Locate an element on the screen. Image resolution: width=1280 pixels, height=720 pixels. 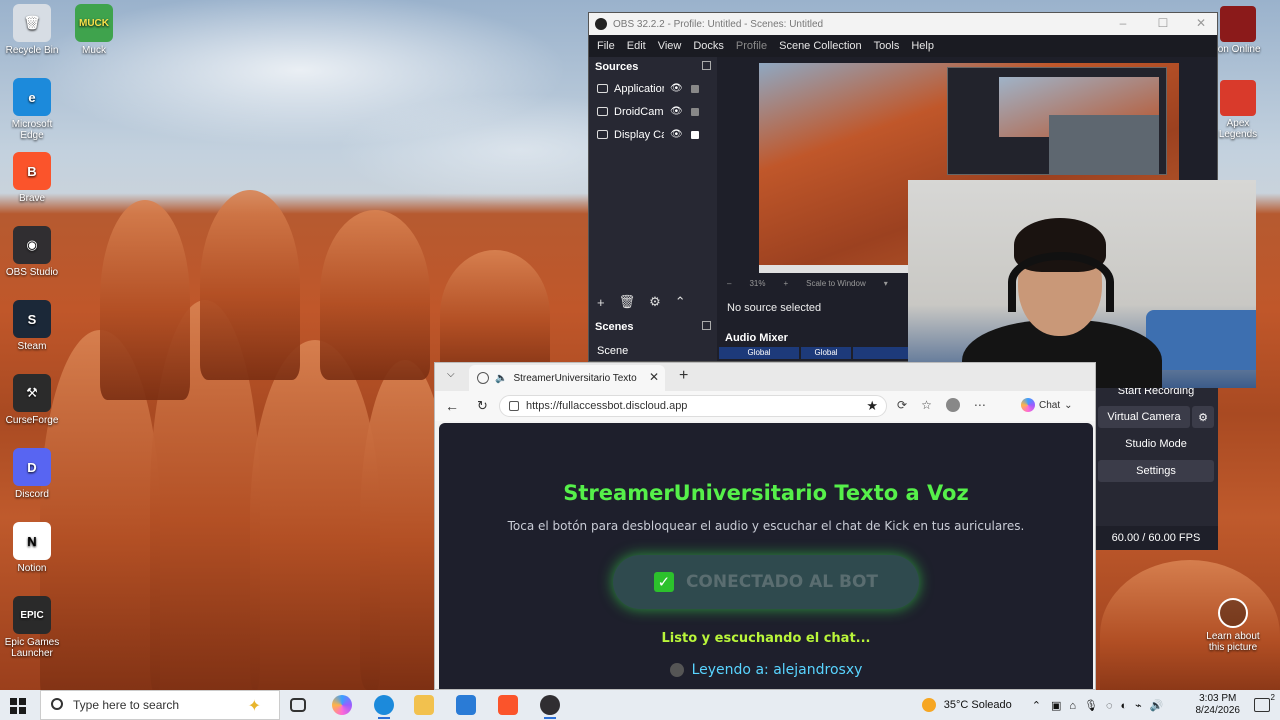
chevron-up-icon: ⌃ is located at coordinates (1036, 705).